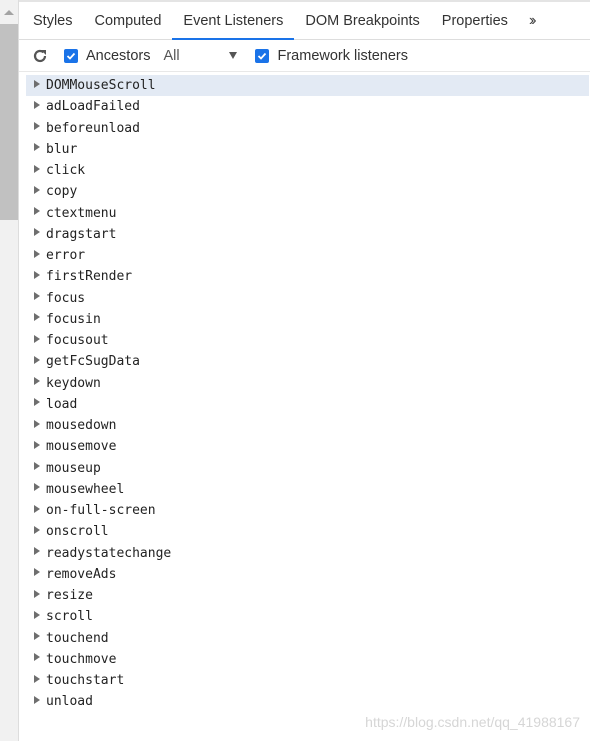 The width and height of the screenshot is (590, 741). Describe the element at coordinates (307, 213) in the screenshot. I see `listener-item: ctextmenu` at that location.